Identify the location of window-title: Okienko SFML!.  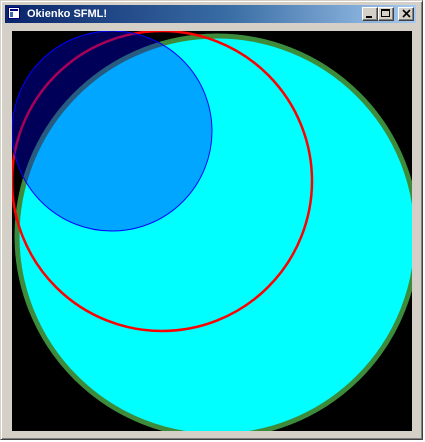
(67, 14).